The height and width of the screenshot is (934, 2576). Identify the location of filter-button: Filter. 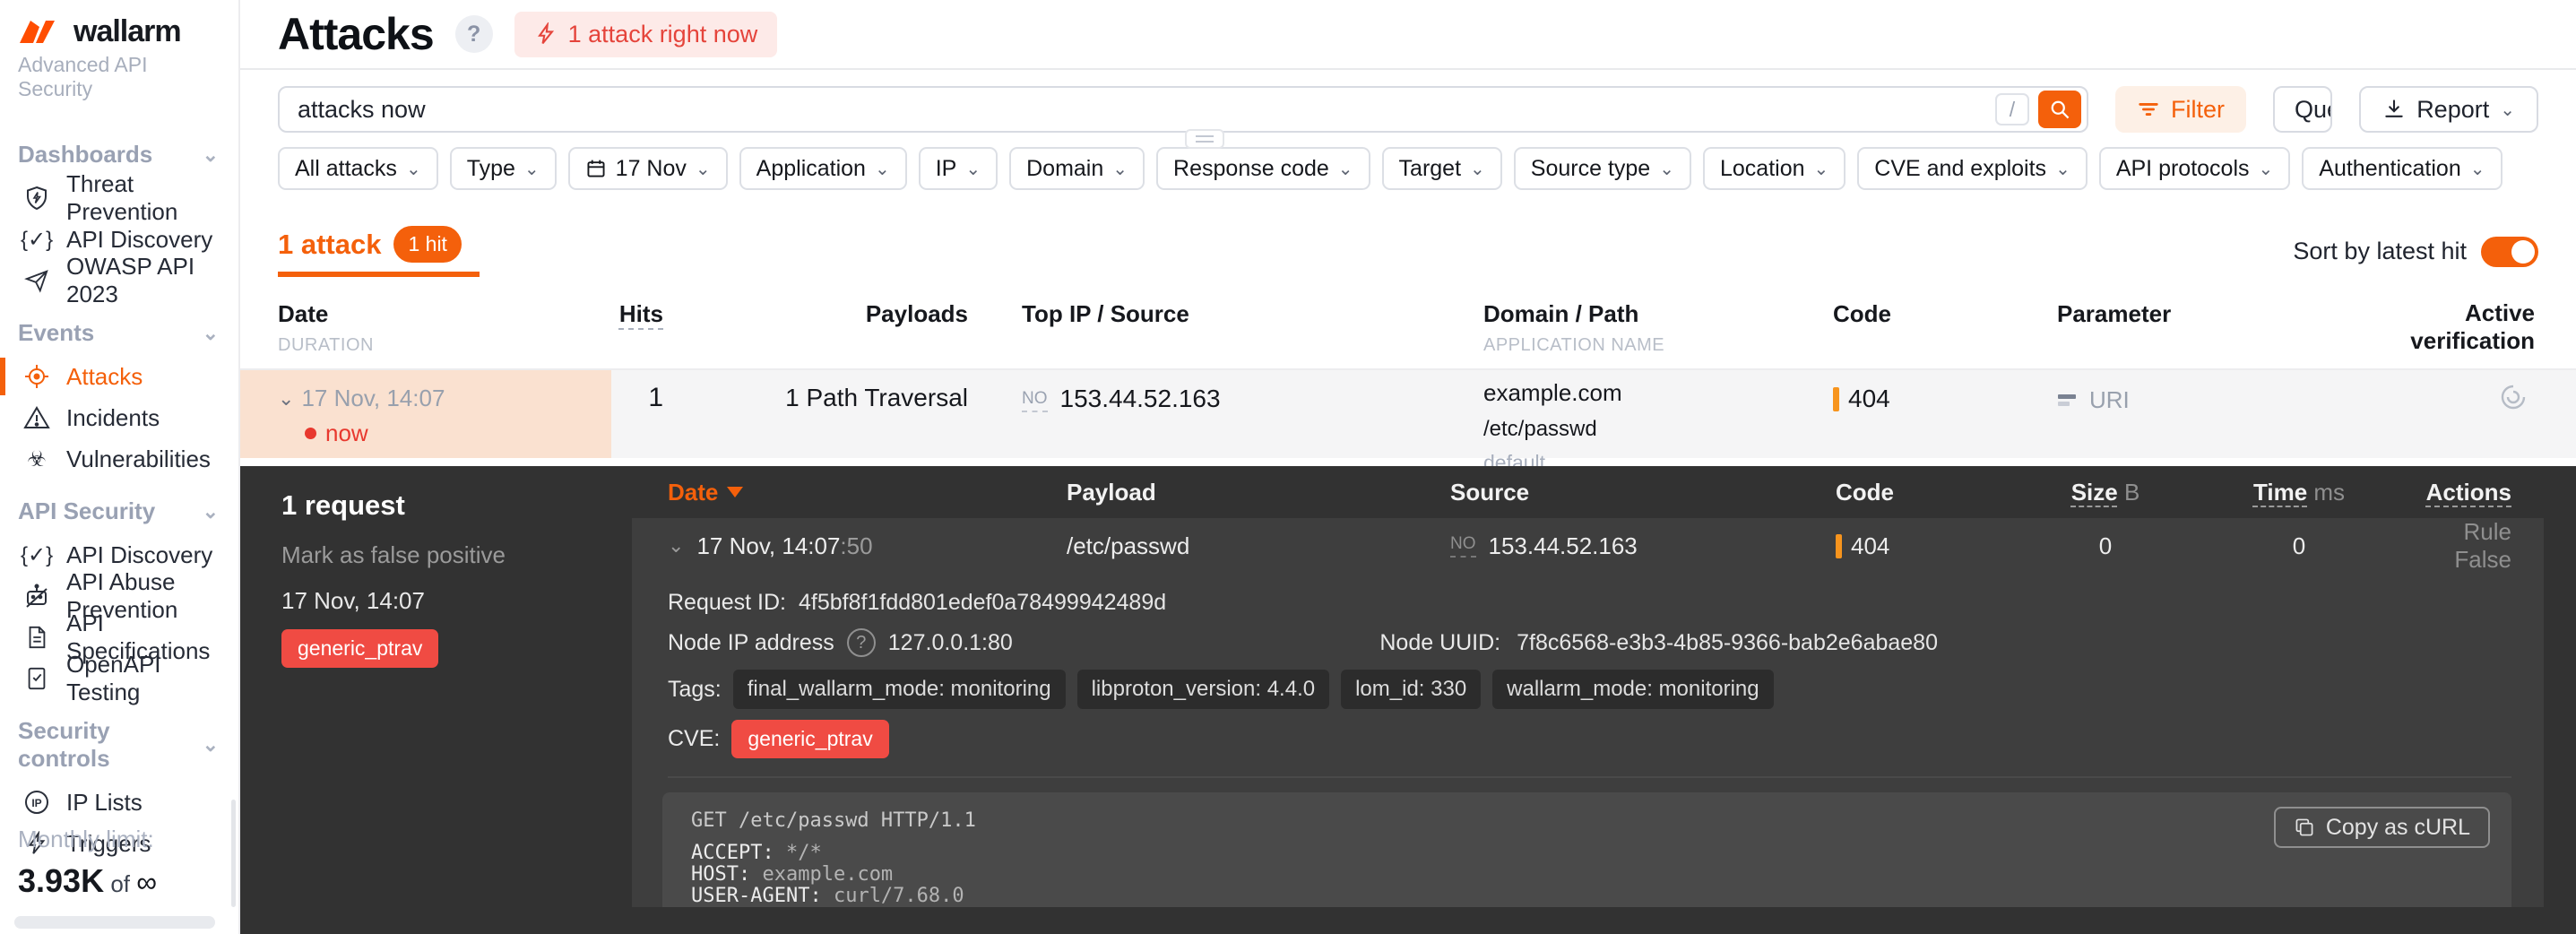
(2180, 109).